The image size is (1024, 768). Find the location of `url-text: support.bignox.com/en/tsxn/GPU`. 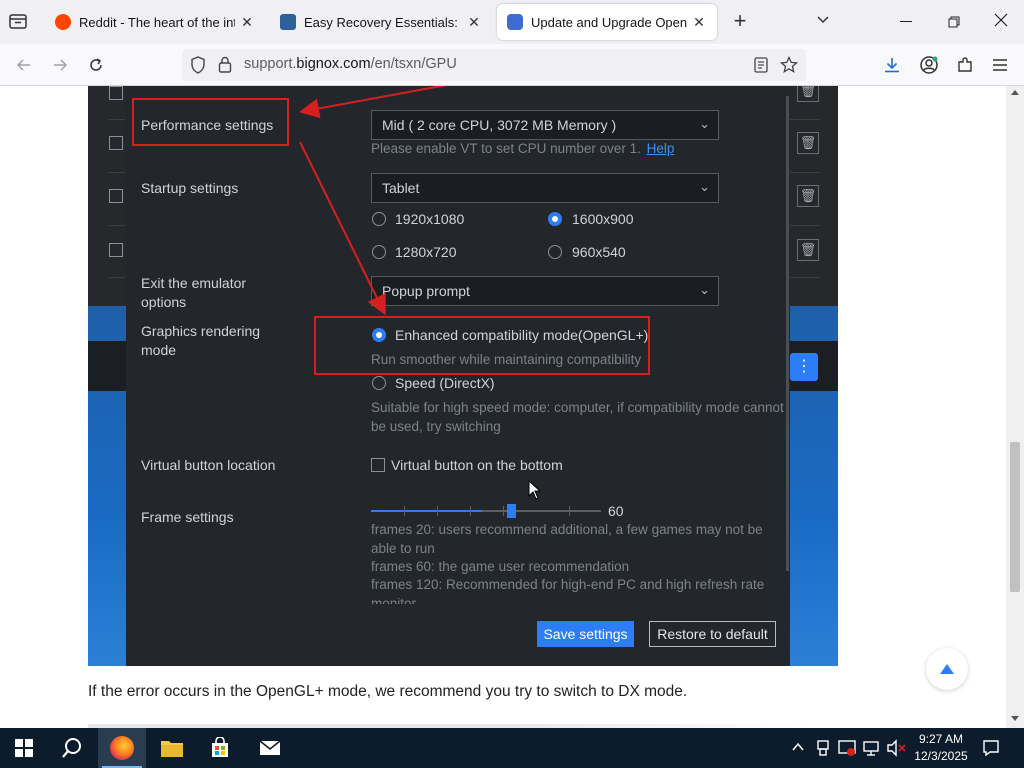

url-text: support.bignox.com/en/tsxn/GPU is located at coordinates (350, 64).